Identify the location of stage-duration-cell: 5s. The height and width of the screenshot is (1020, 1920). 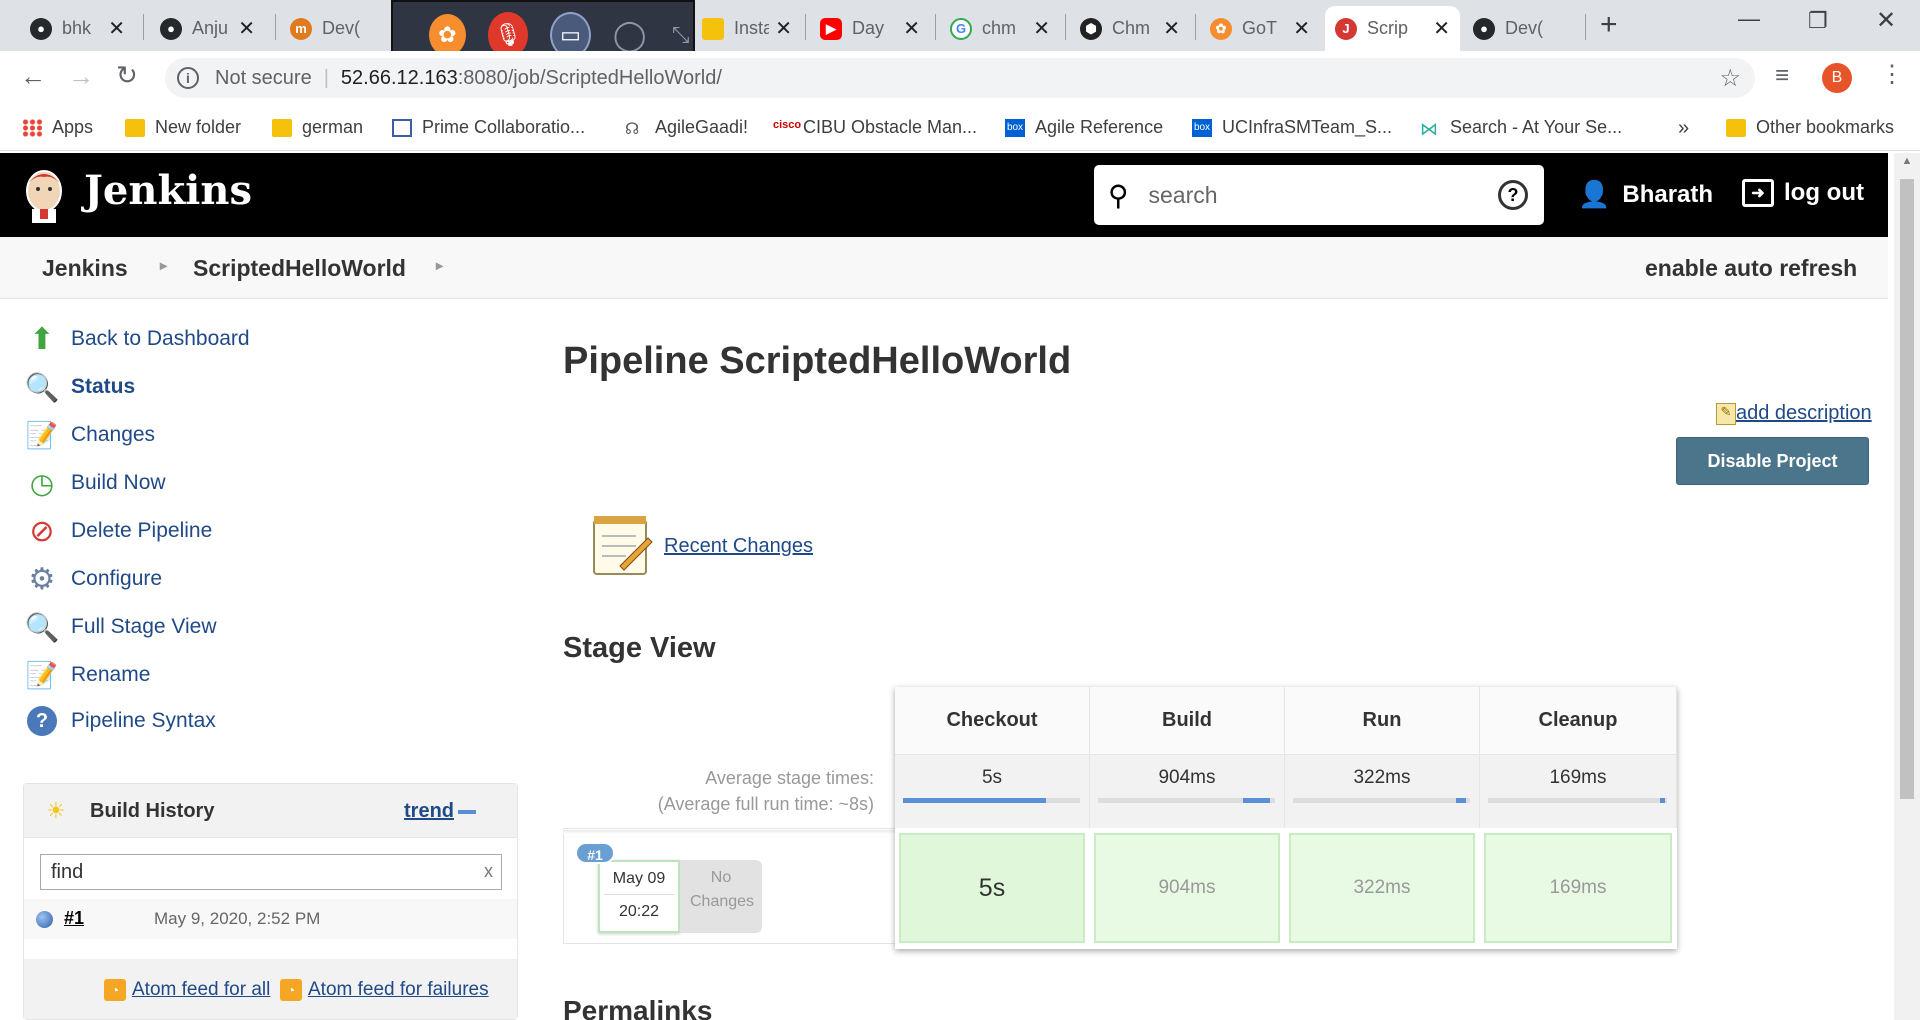
(992, 888).